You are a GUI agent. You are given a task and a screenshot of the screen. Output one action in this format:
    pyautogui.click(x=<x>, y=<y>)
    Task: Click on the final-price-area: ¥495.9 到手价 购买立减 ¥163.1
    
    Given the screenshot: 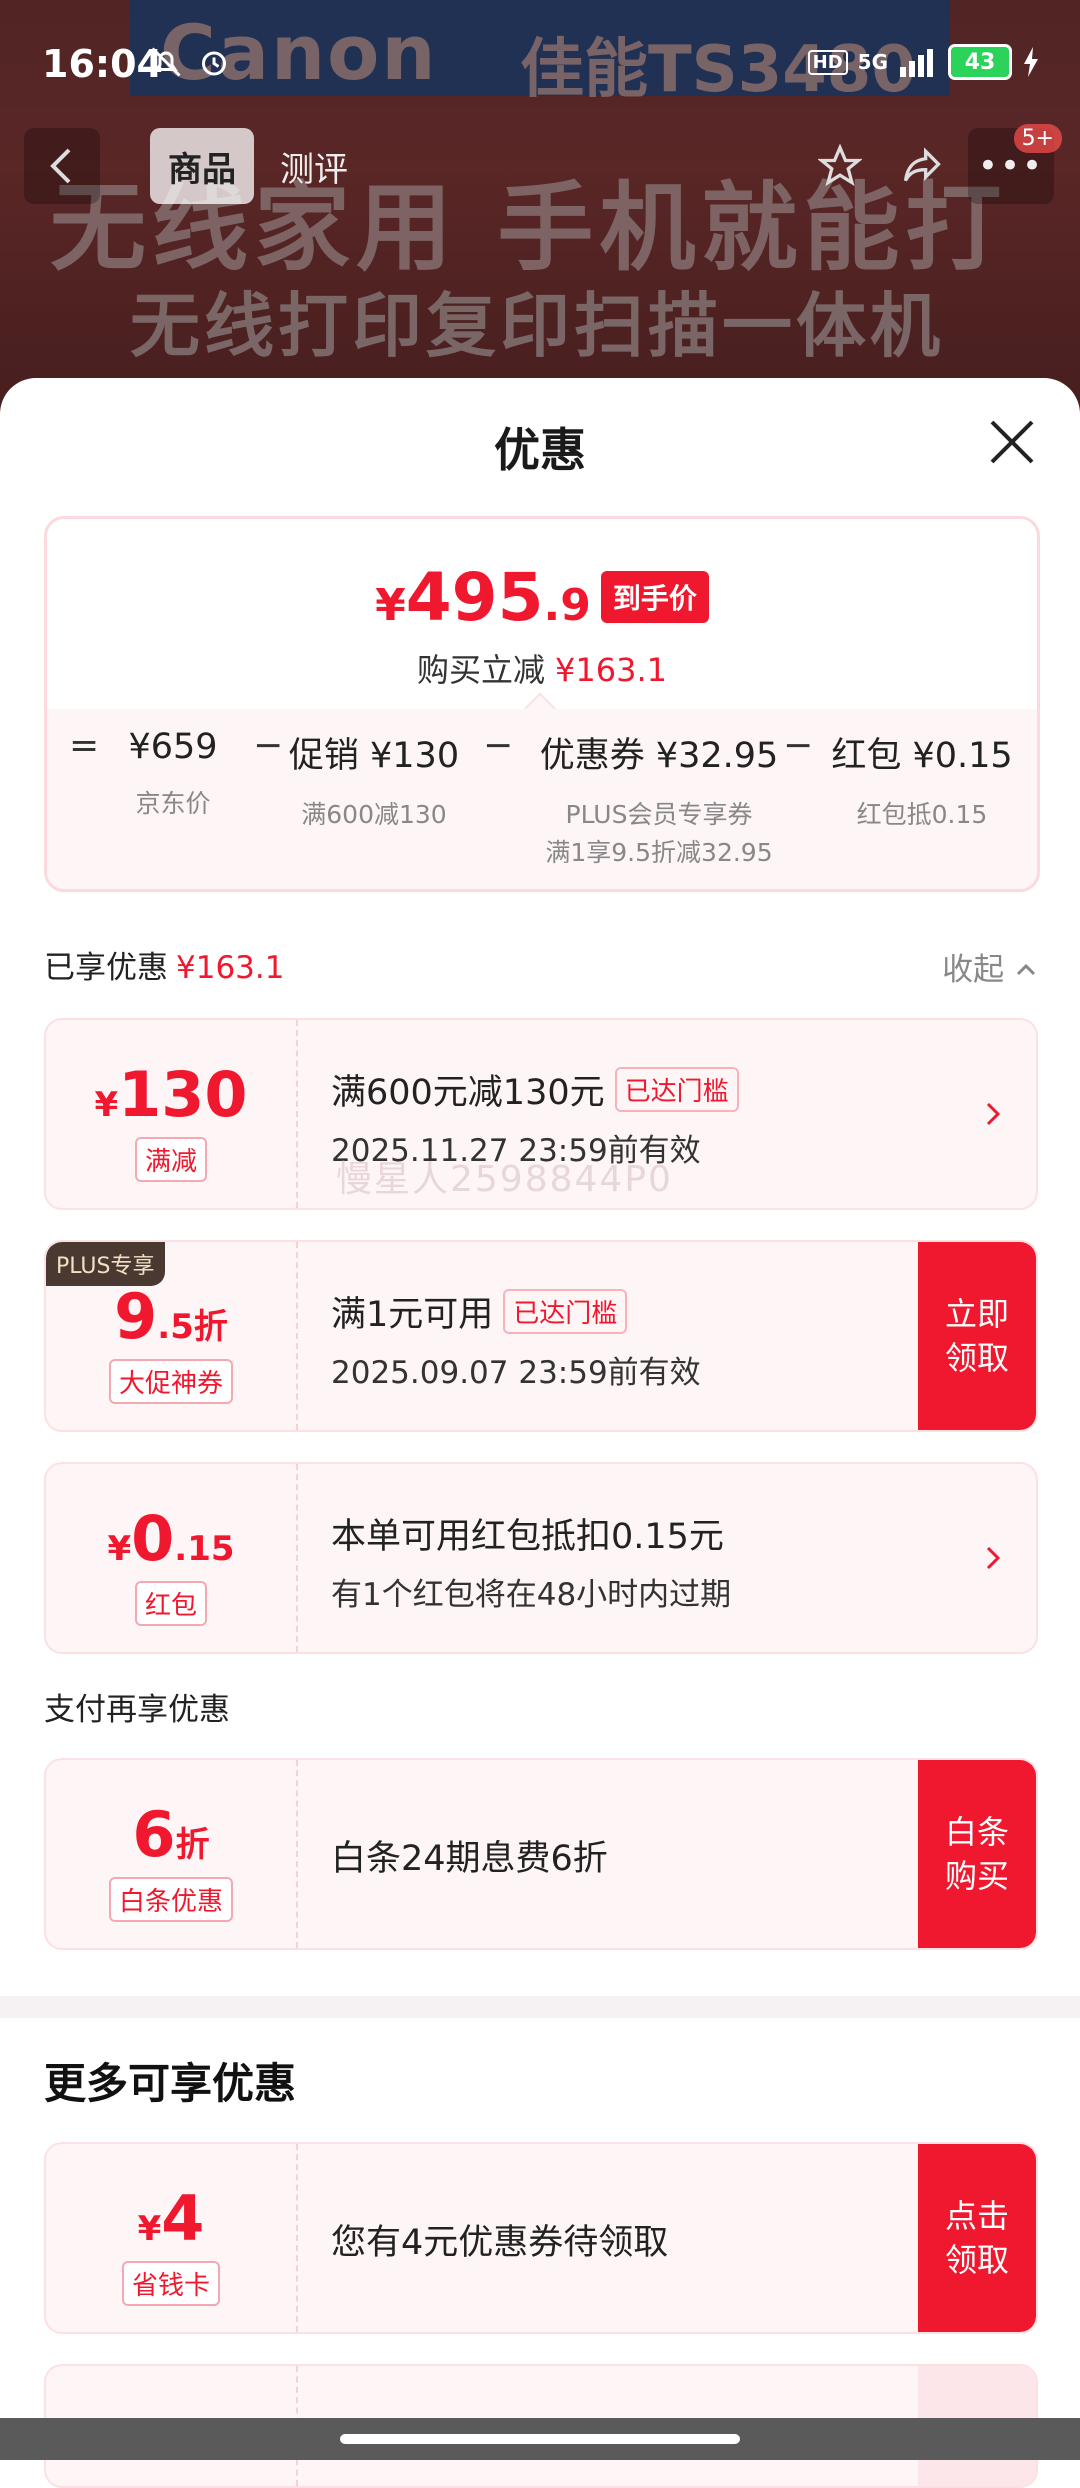 What is the action you would take?
    pyautogui.click(x=542, y=614)
    